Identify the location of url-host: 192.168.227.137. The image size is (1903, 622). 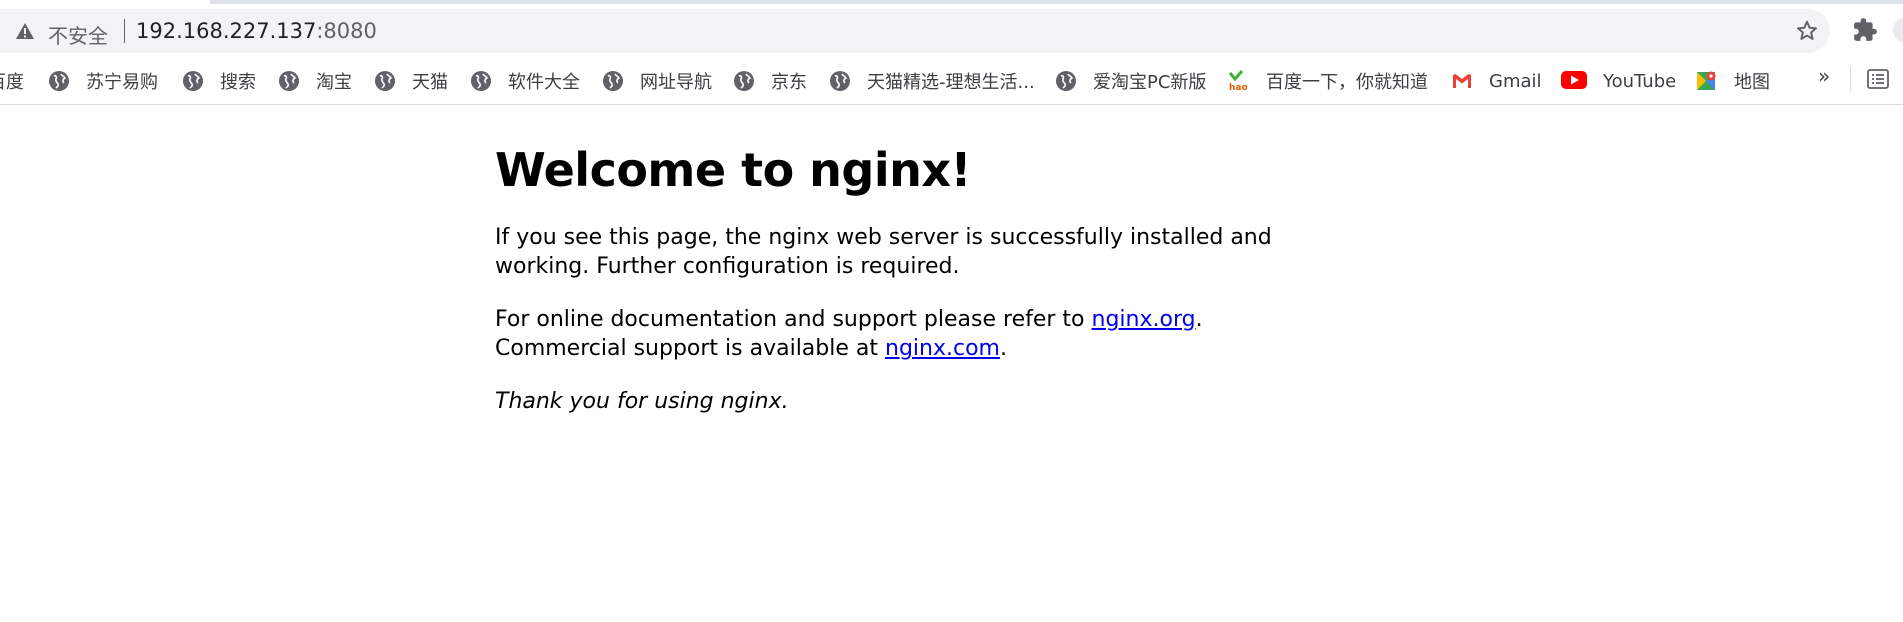
(226, 31).